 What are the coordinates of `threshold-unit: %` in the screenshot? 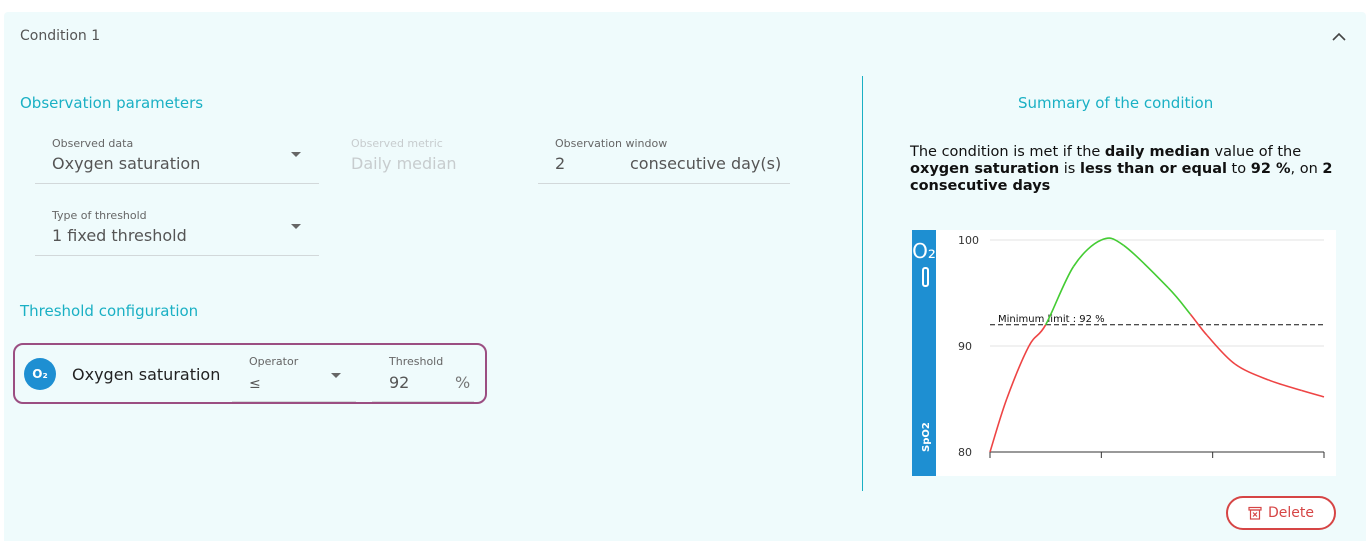 It's located at (463, 382).